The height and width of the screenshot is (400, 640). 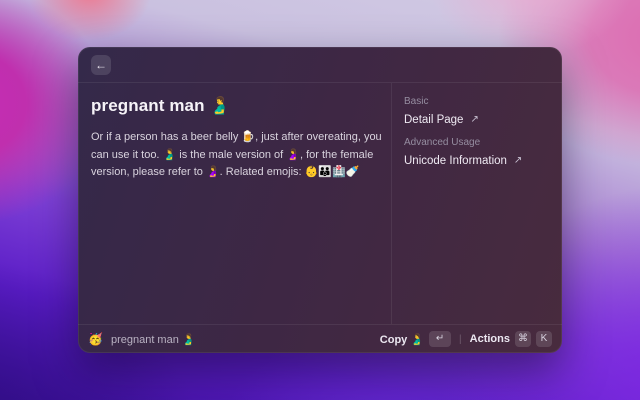 What do you see at coordinates (95, 339) in the screenshot?
I see `partying-face-app-icon: 🥳` at bounding box center [95, 339].